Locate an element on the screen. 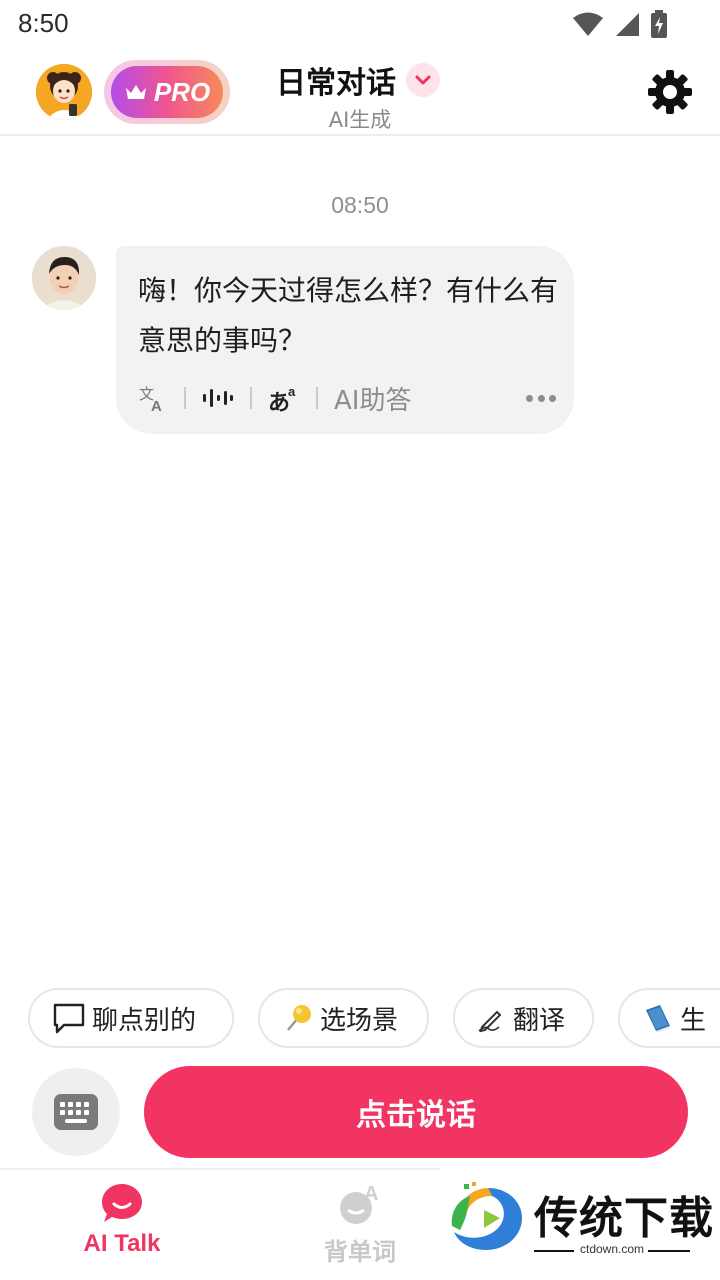  status-time: 8:50 is located at coordinates (43, 23).